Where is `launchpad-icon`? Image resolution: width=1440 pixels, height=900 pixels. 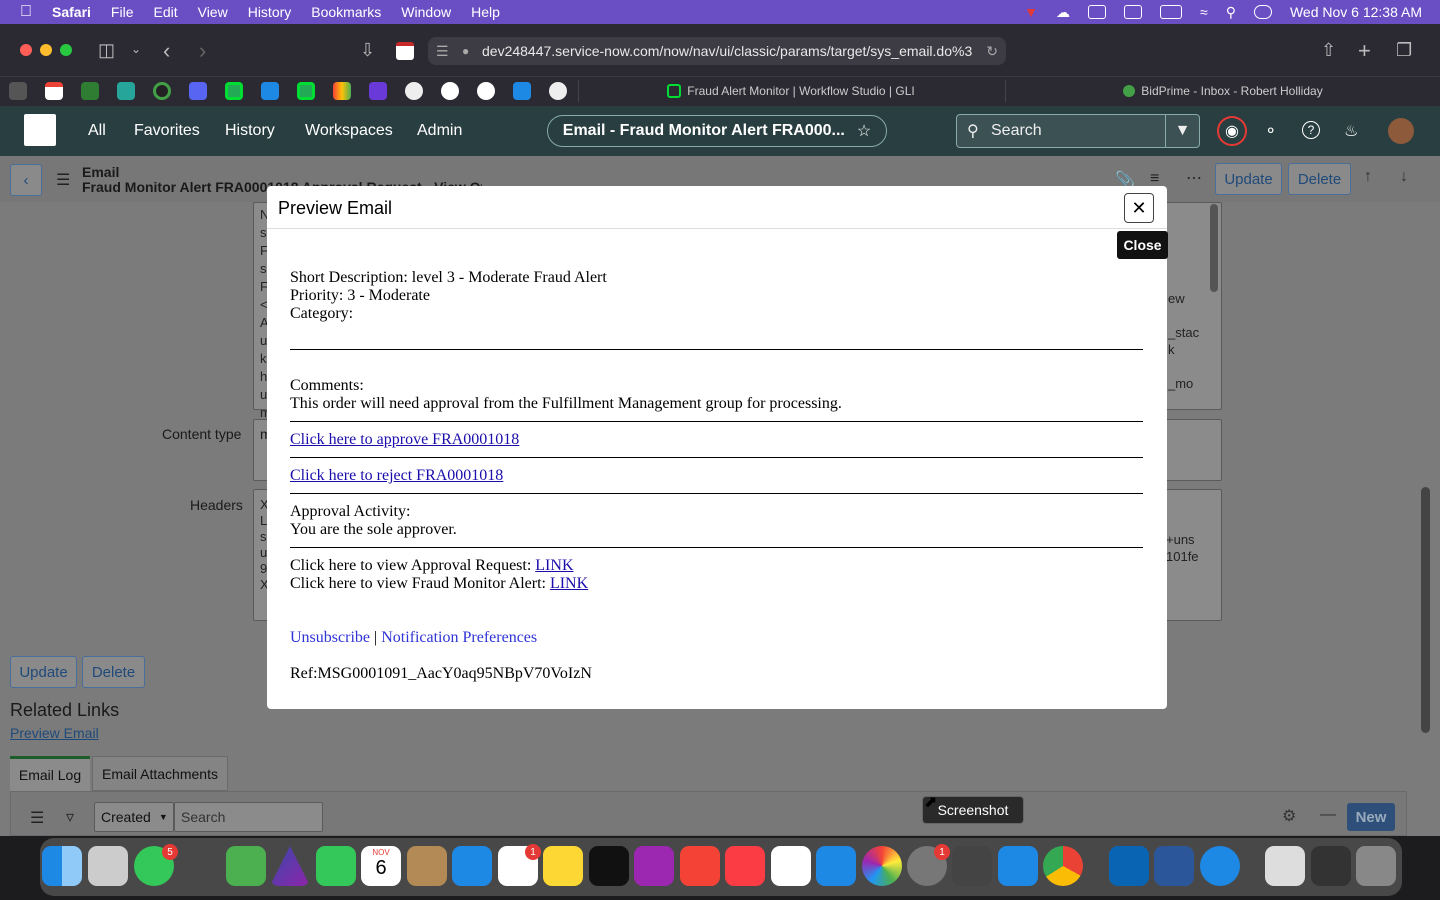
launchpad-icon is located at coordinates (108, 866).